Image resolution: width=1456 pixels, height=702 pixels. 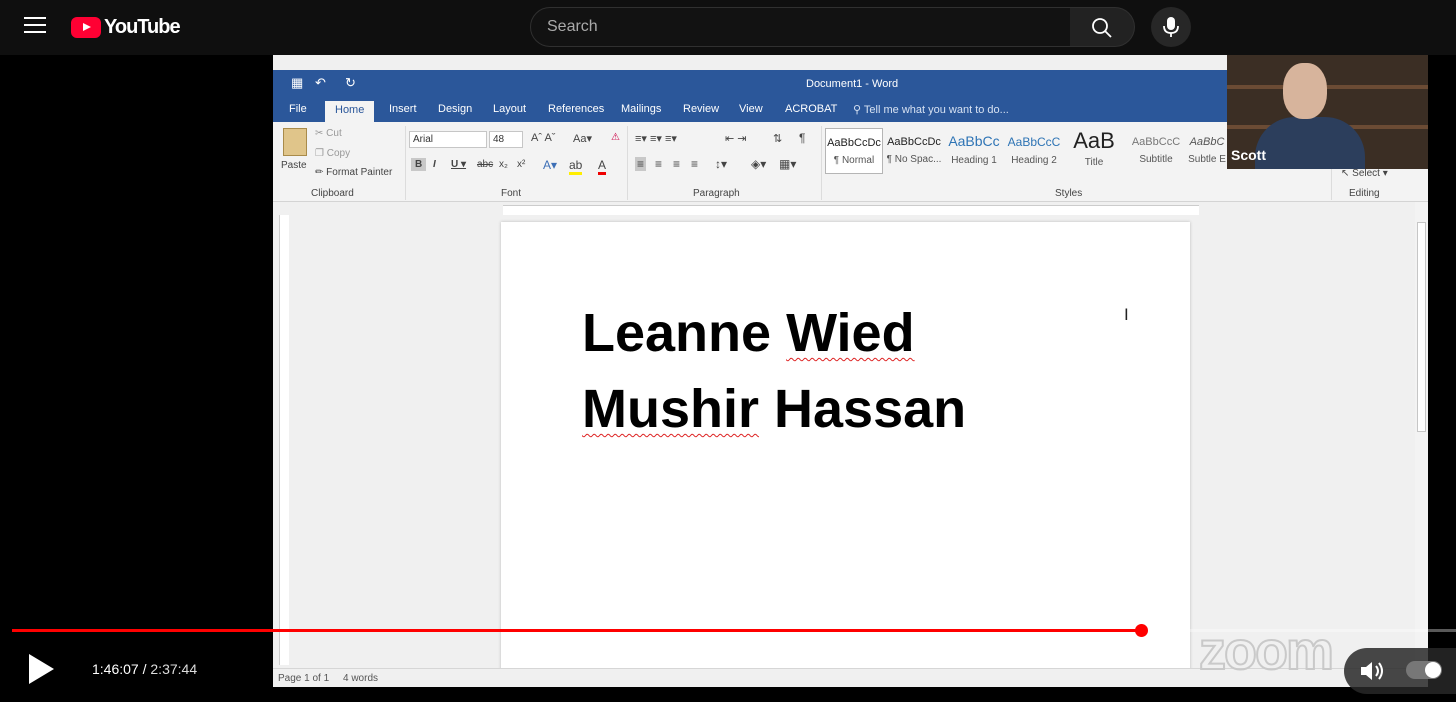 What do you see at coordinates (321, 172) in the screenshot?
I see `brush-icon: ✏` at bounding box center [321, 172].